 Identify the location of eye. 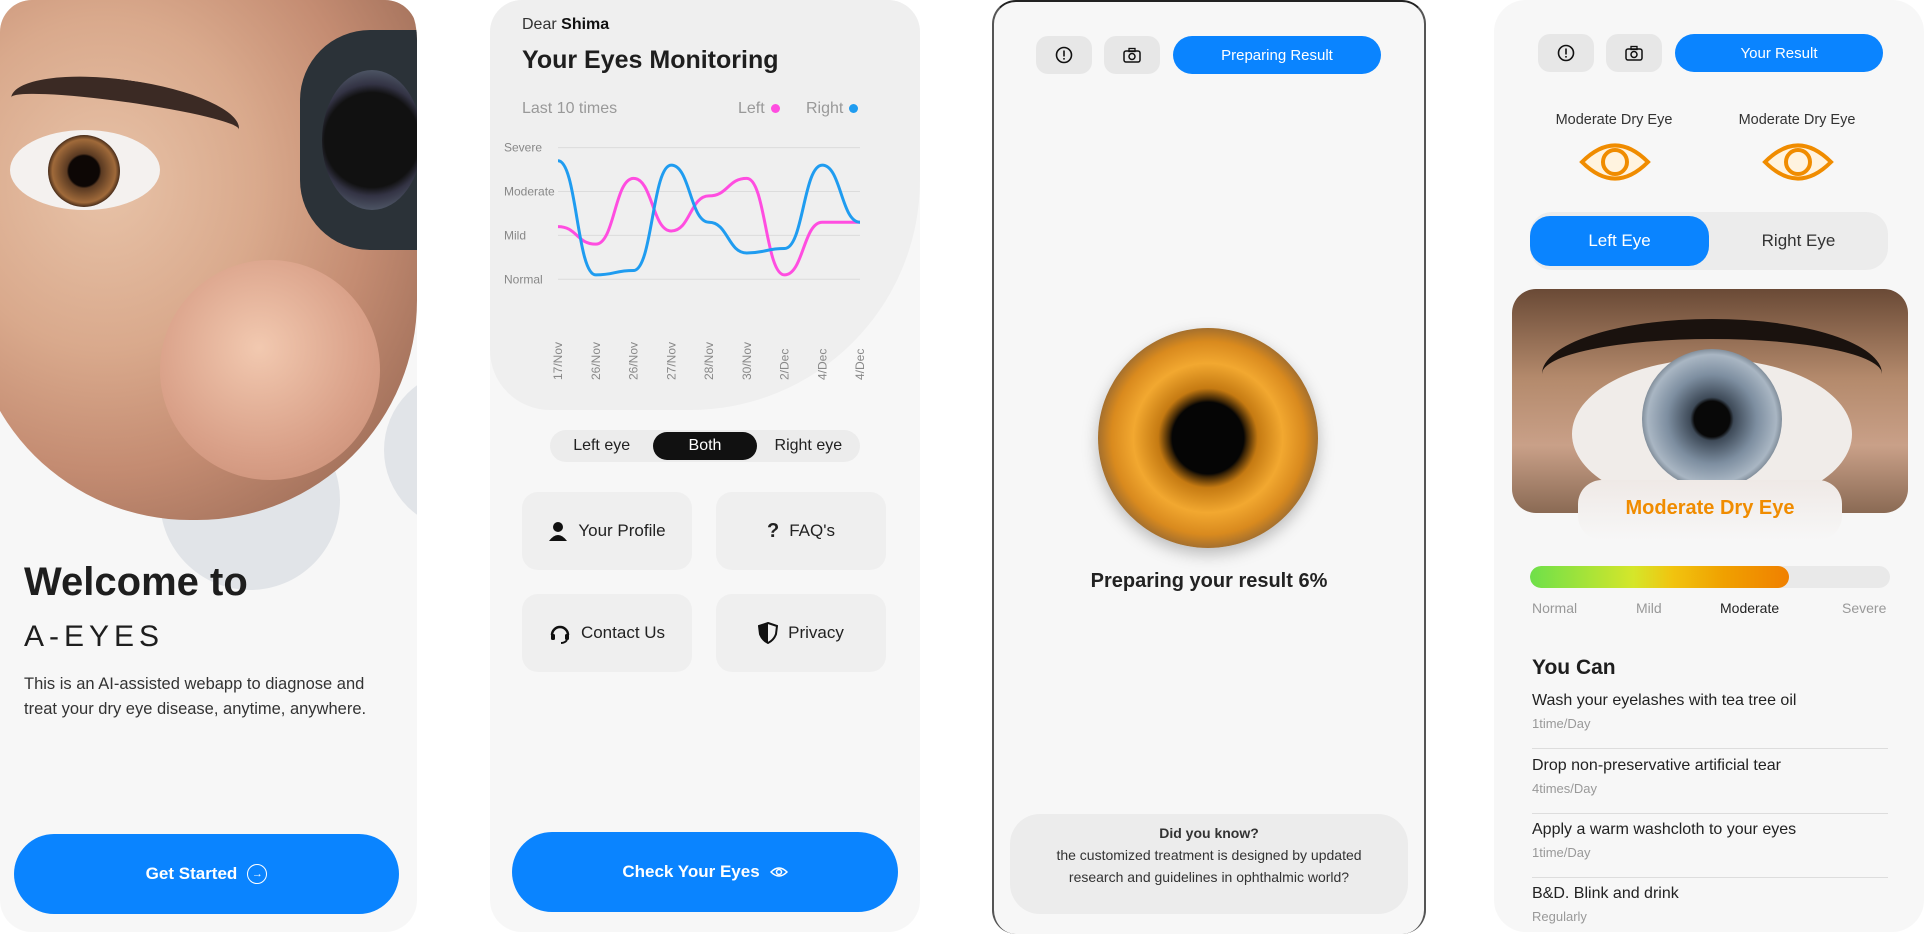
(85, 170).